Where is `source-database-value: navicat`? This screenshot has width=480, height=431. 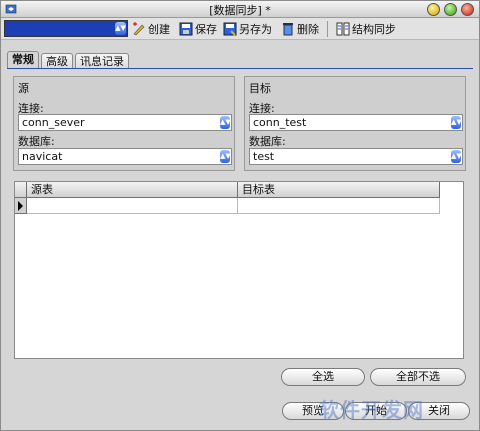
source-database-value: navicat is located at coordinates (42, 156).